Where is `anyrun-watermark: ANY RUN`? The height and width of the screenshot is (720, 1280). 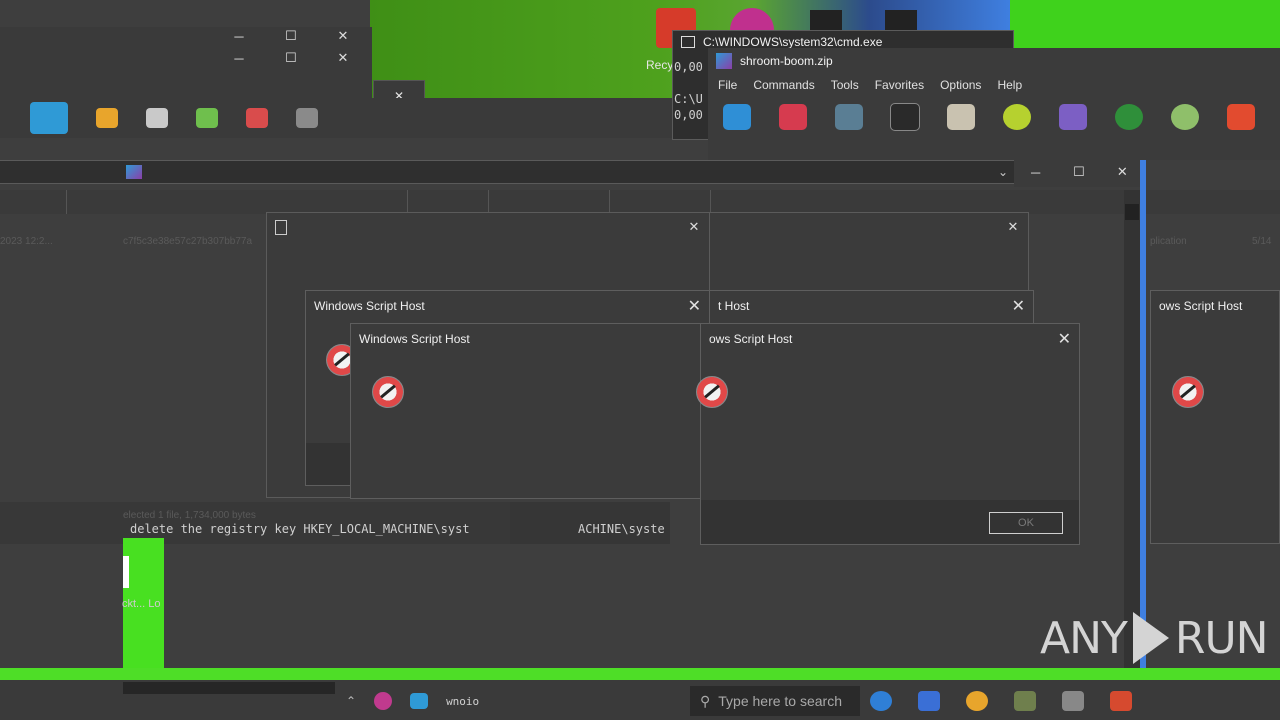 anyrun-watermark: ANY RUN is located at coordinates (1154, 638).